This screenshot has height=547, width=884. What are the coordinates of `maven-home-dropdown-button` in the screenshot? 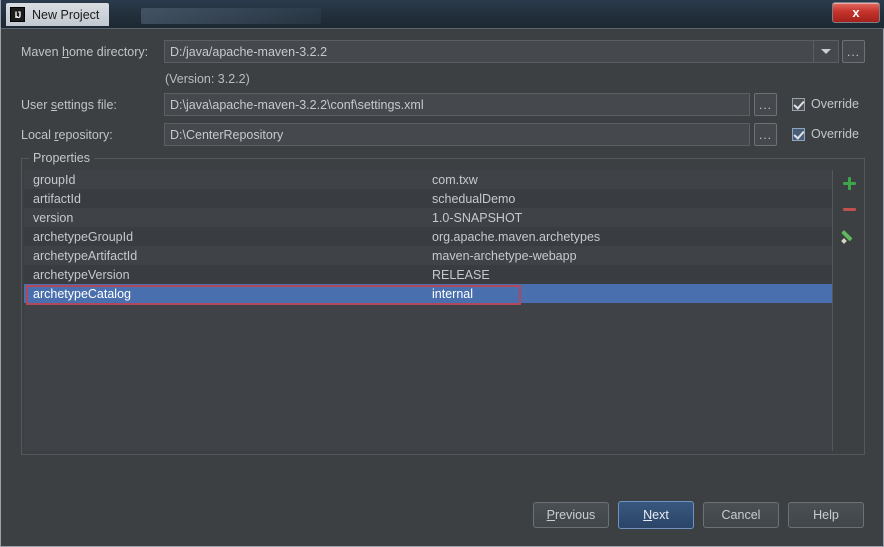 It's located at (826, 51).